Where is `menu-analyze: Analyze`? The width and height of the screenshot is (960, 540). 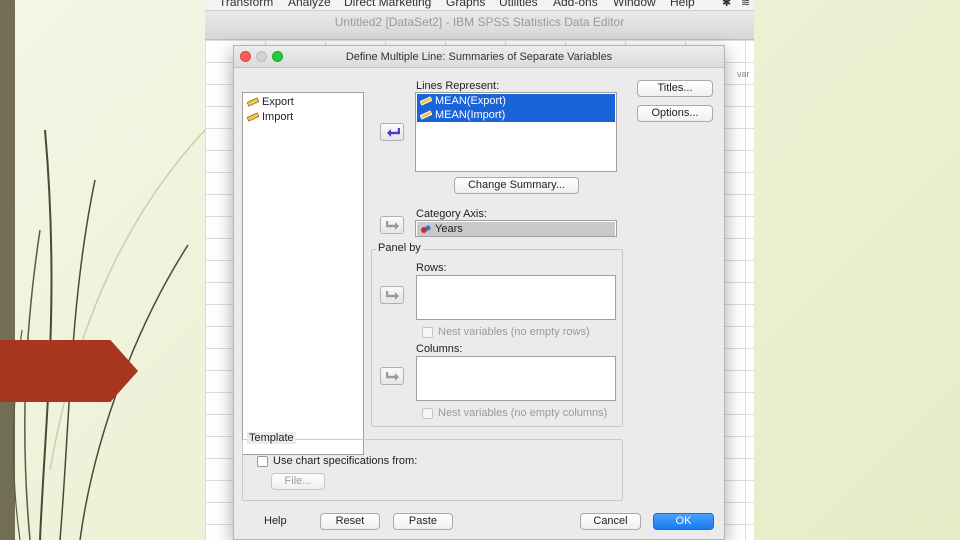
menu-analyze: Analyze is located at coordinates (309, 4).